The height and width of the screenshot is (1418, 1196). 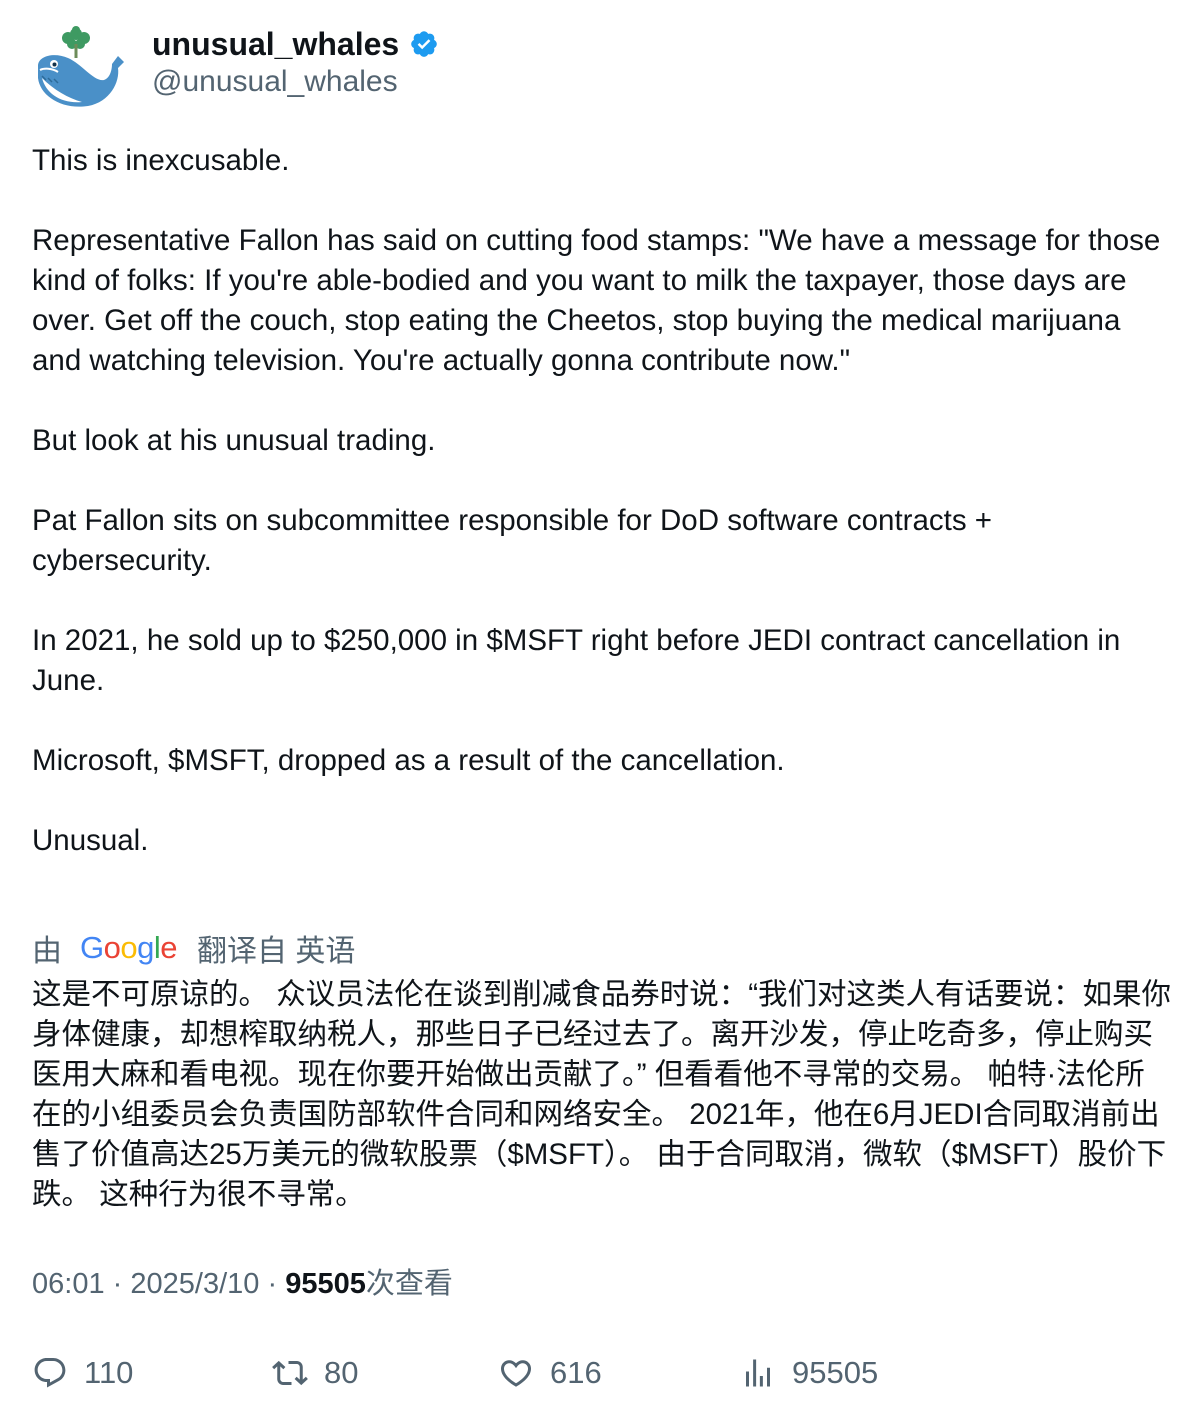 I want to click on author-handle: @unusual_whales, so click(x=275, y=82).